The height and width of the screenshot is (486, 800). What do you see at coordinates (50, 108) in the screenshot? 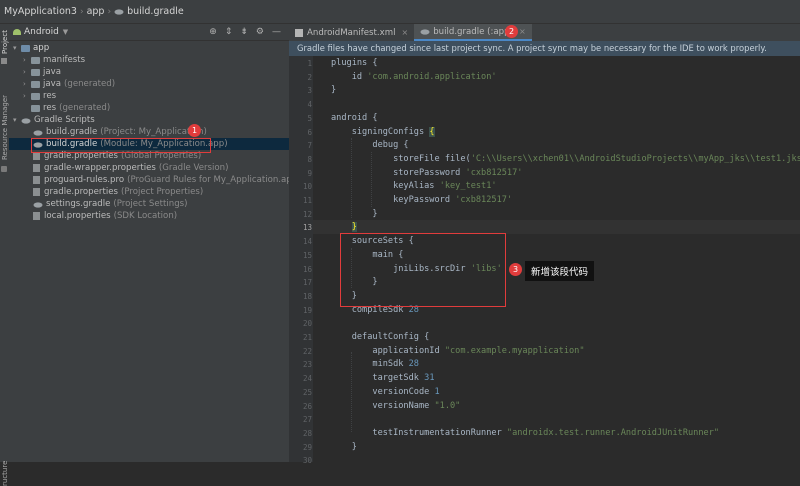
I see `tree-item-label: res` at bounding box center [50, 108].